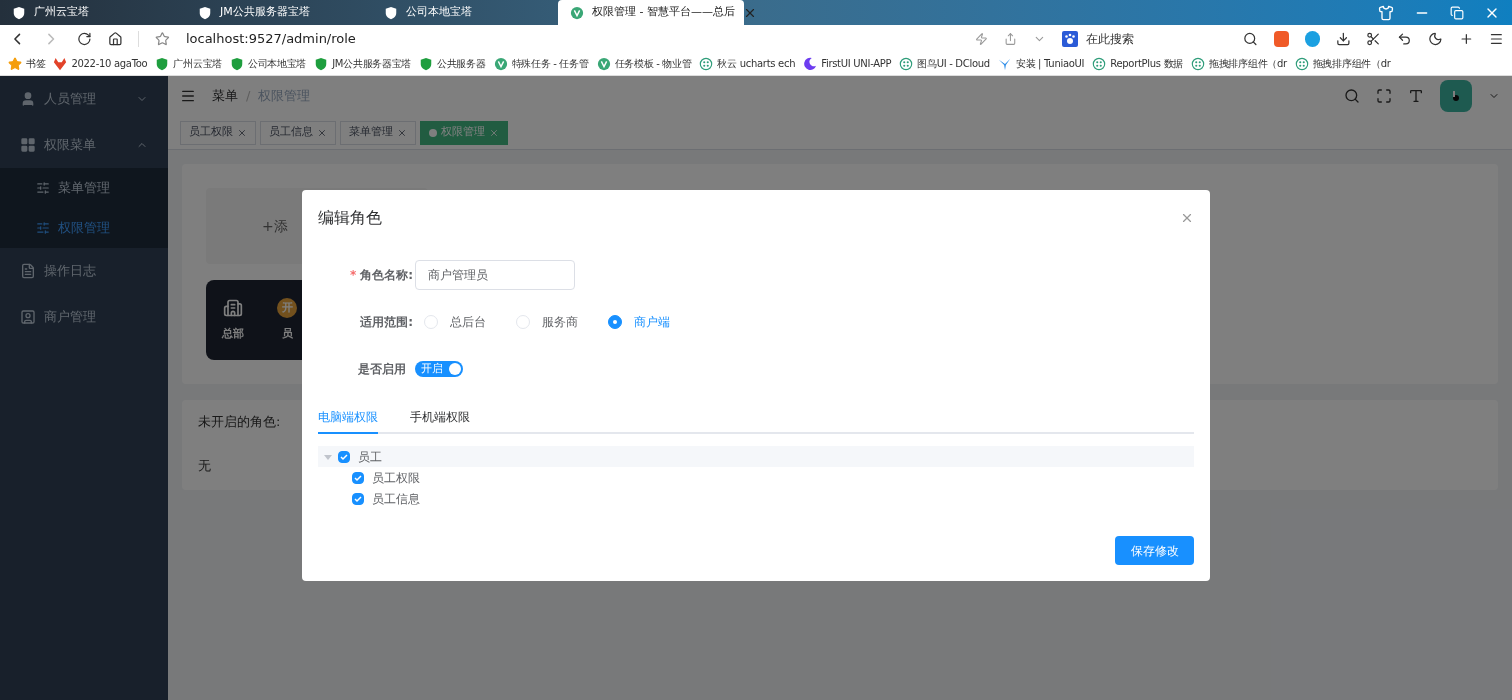  What do you see at coordinates (541, 63) in the screenshot?
I see `bookmark: 特殊任务 - 任务管` at bounding box center [541, 63].